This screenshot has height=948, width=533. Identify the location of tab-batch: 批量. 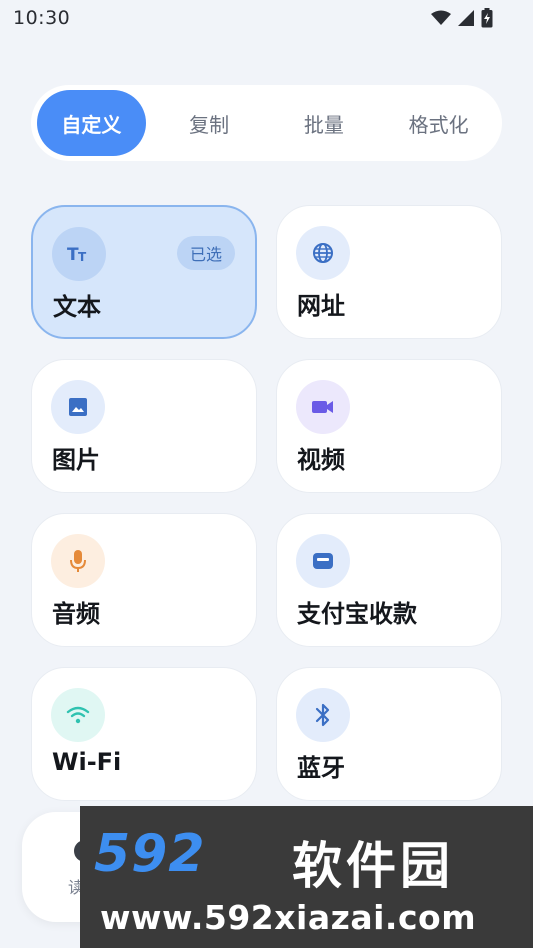
(324, 123).